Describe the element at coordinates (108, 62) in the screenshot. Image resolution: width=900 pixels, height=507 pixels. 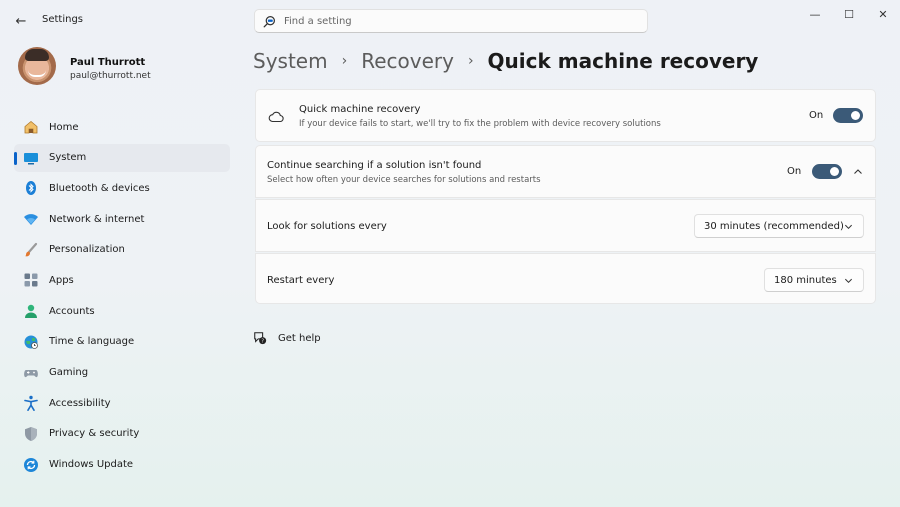
I see `profile-name: Paul Thurrott` at that location.